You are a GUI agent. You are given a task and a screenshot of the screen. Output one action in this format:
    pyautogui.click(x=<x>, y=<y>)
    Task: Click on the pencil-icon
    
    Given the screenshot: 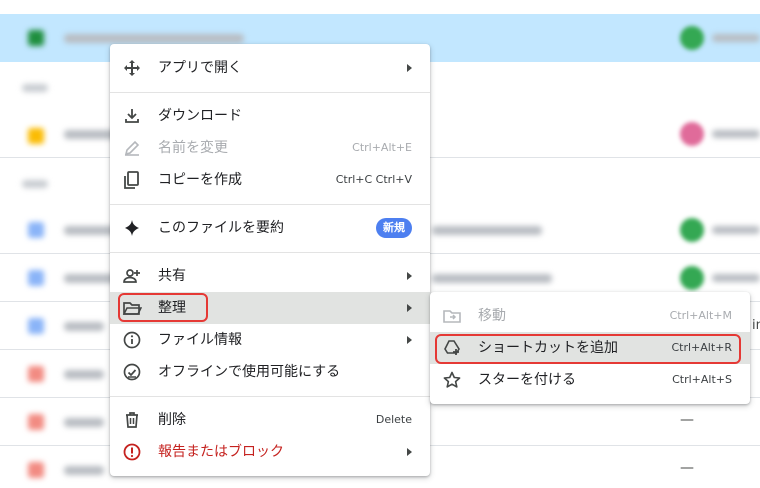 What is the action you would take?
    pyautogui.click(x=132, y=148)
    